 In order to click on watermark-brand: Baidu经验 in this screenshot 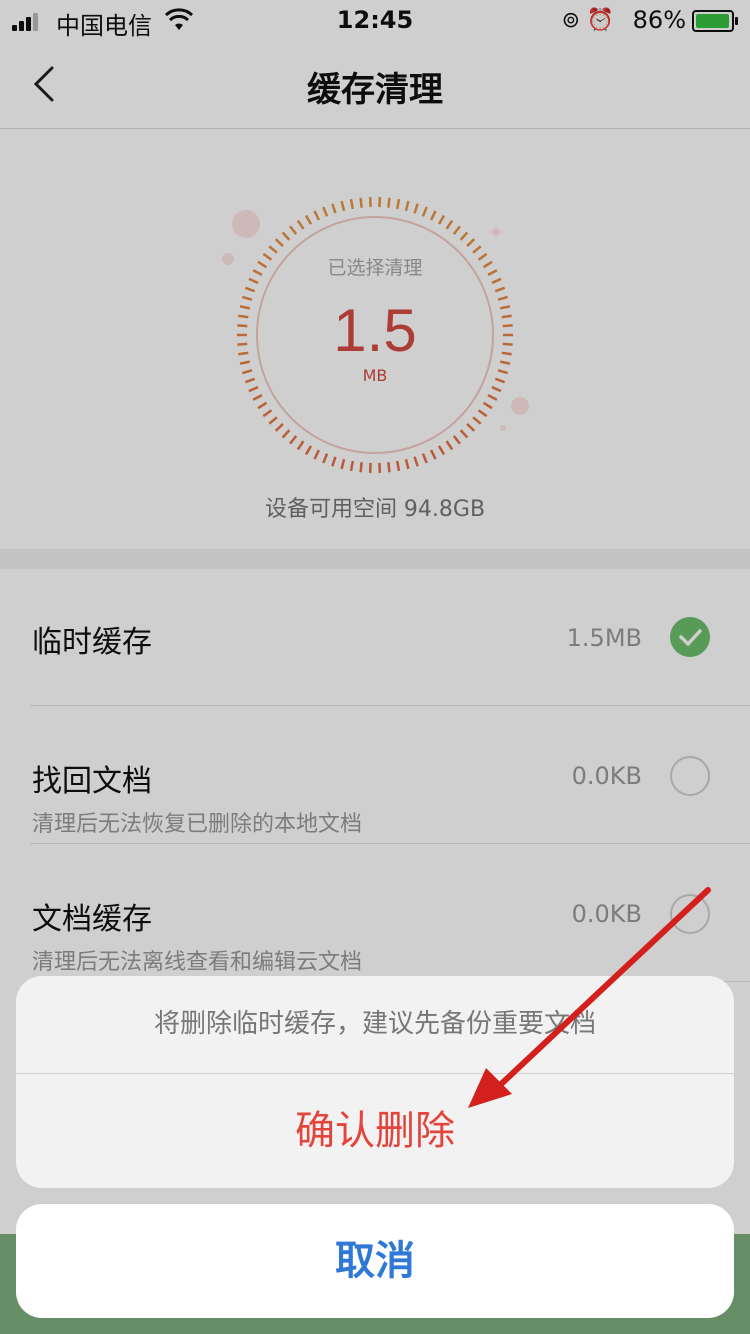, I will do `click(676, 1268)`.